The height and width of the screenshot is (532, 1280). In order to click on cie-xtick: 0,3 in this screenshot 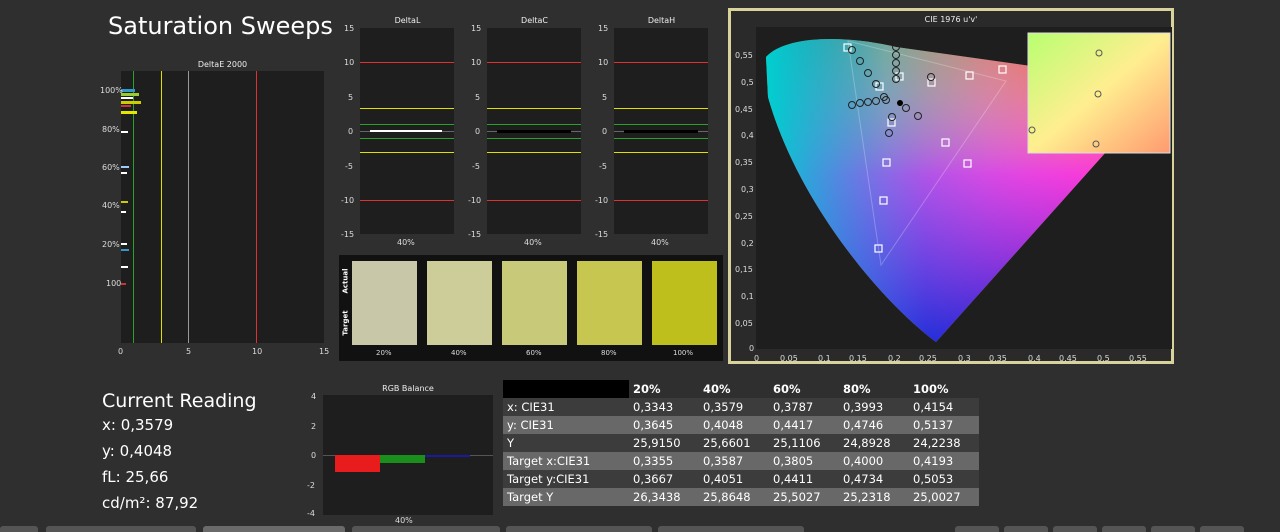, I will do `click(964, 358)`.